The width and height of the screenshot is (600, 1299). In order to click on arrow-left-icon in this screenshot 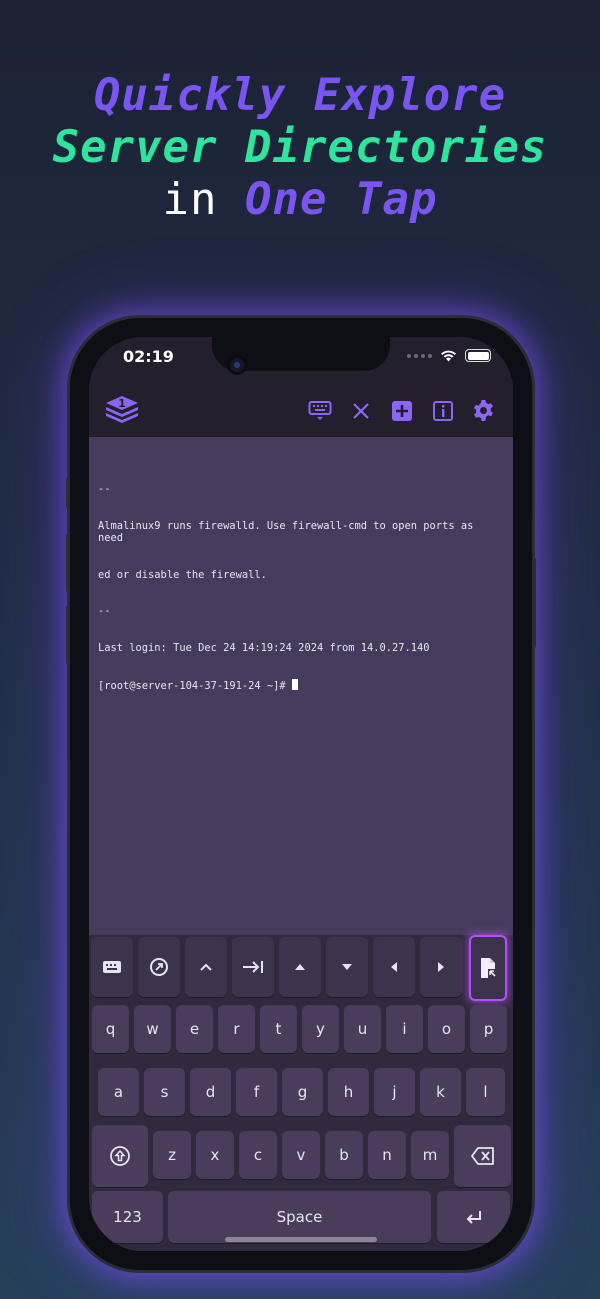, I will do `click(394, 967)`.